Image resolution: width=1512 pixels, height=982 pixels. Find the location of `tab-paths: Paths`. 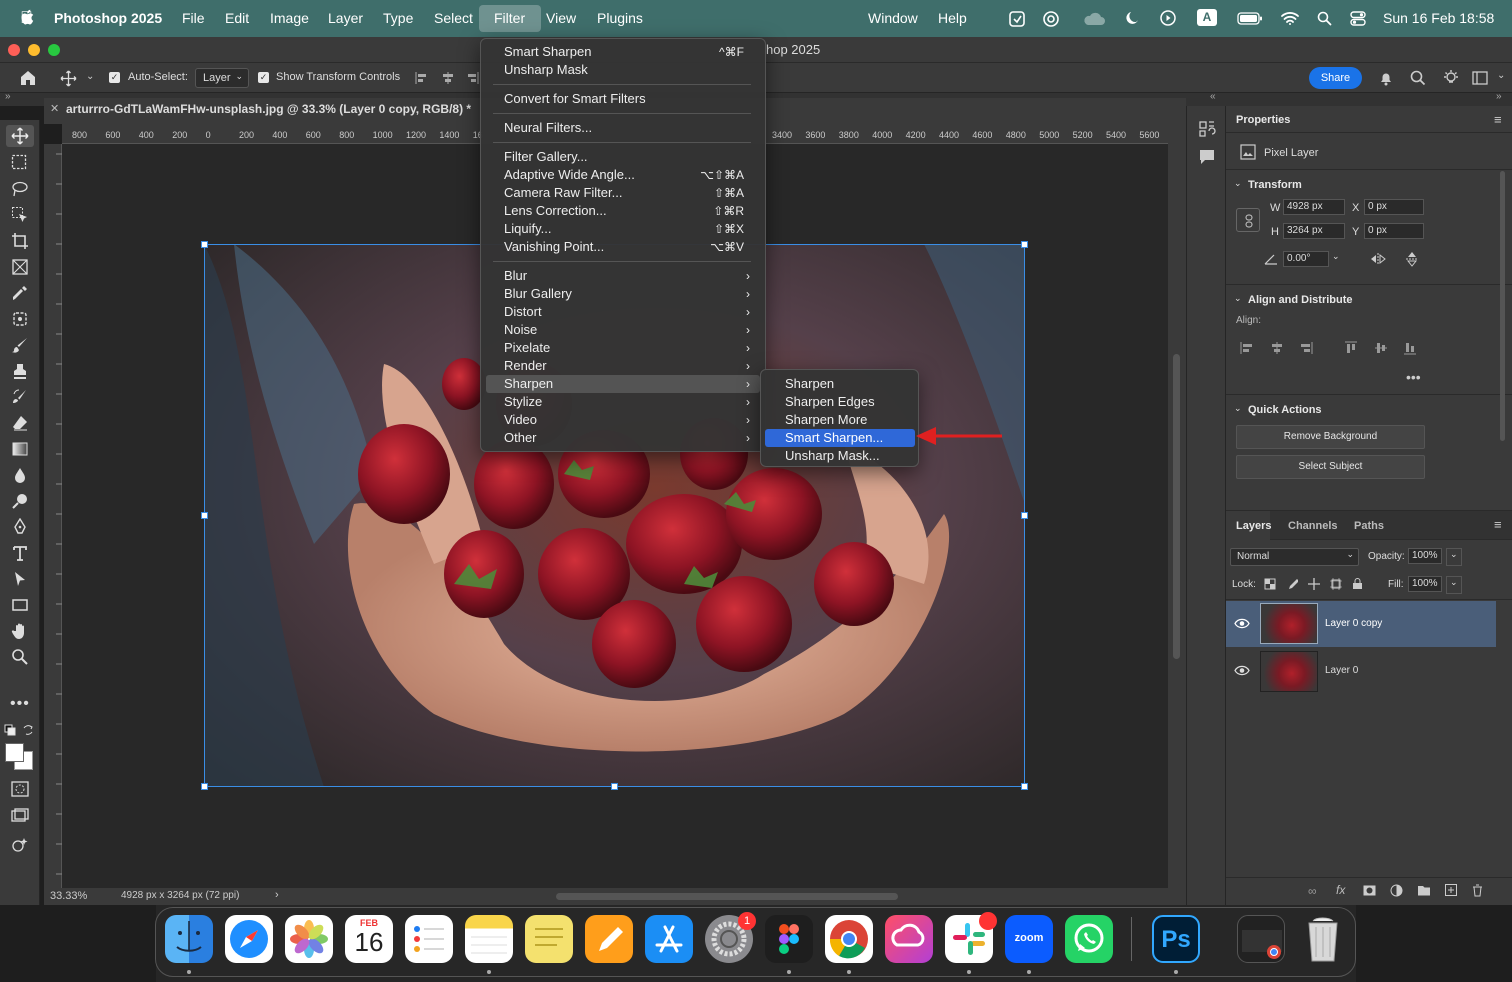

tab-paths: Paths is located at coordinates (1369, 526).